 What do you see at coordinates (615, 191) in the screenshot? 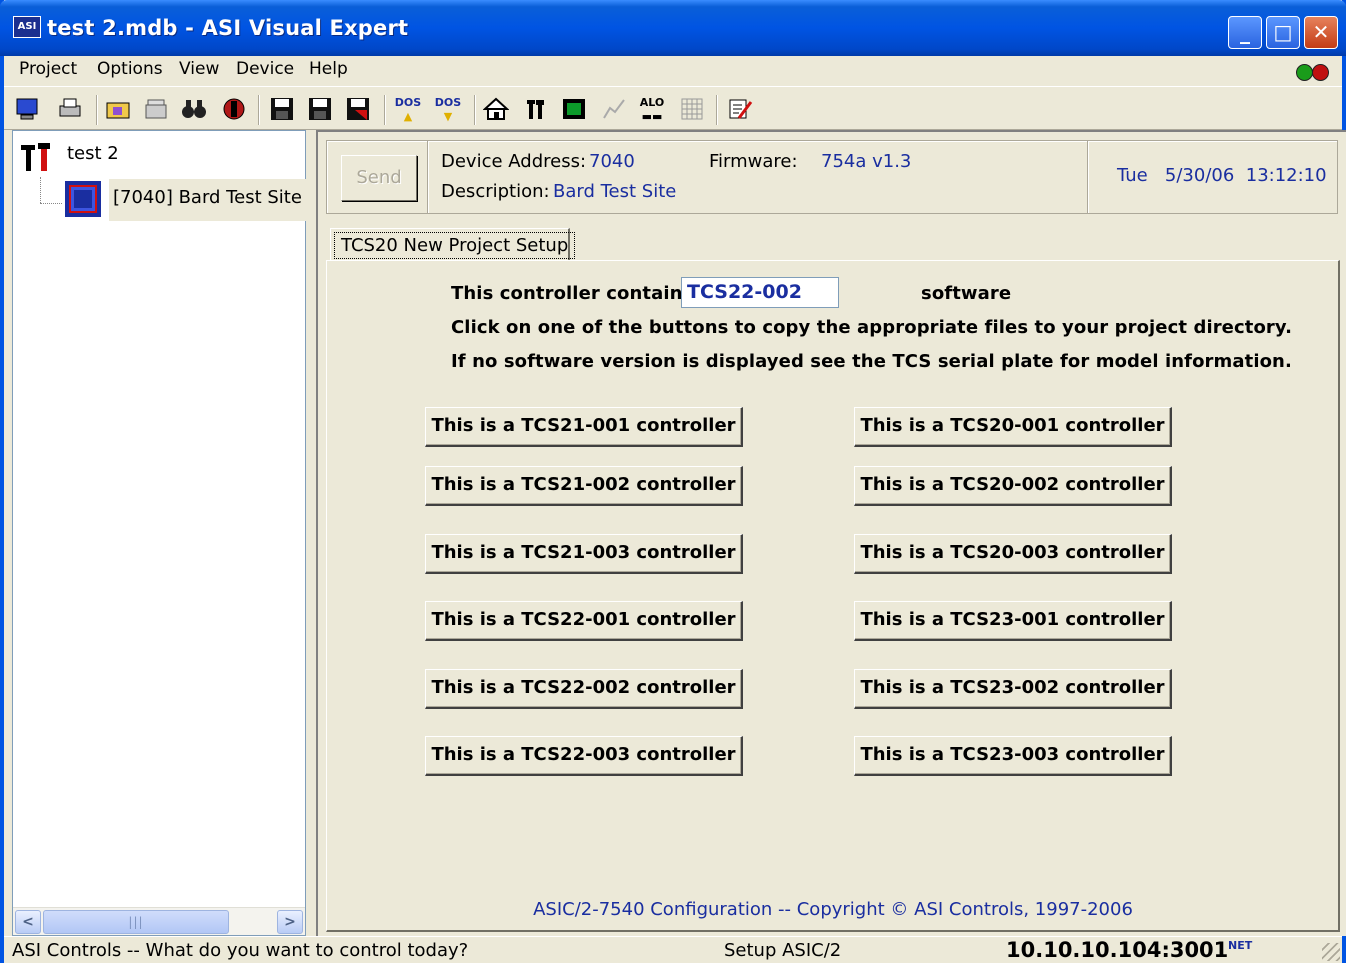
I see `description-value: Bard Test Site` at bounding box center [615, 191].